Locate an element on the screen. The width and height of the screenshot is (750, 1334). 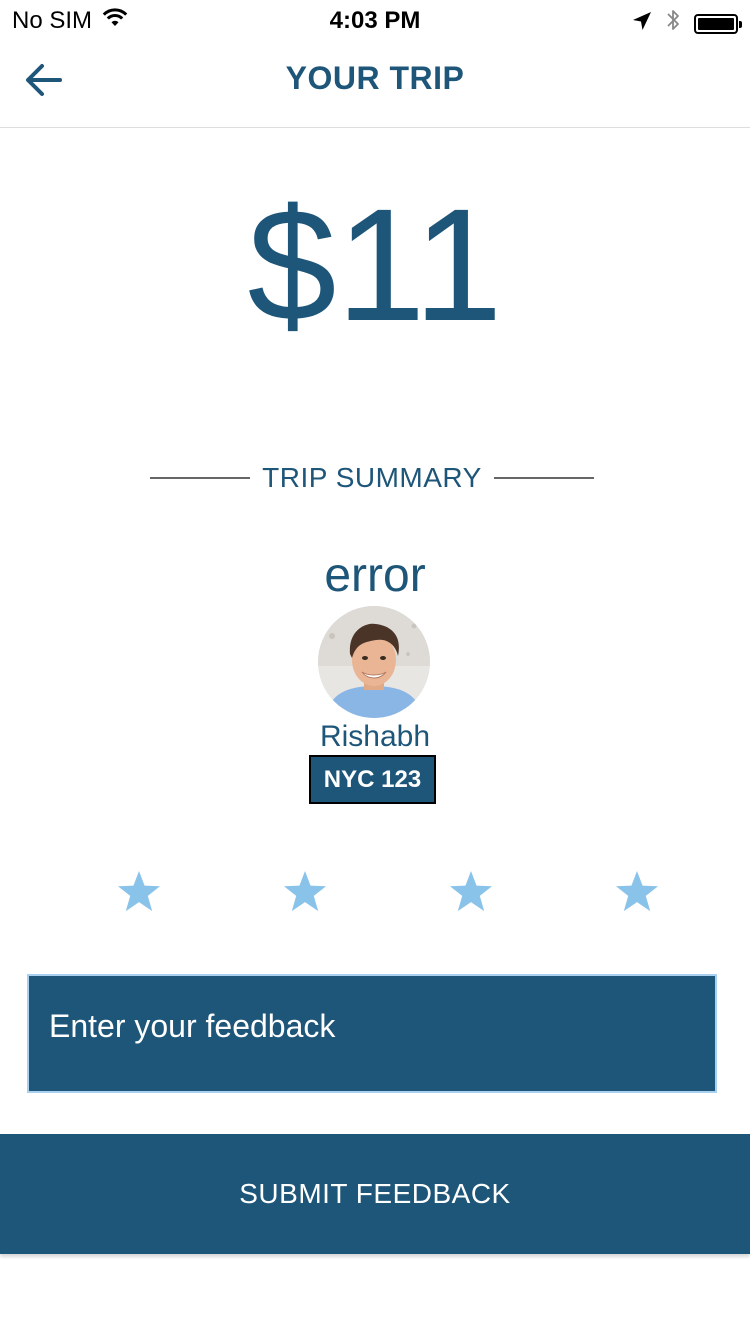
nav-bar: YOUR TRIP is located at coordinates (375, 84).